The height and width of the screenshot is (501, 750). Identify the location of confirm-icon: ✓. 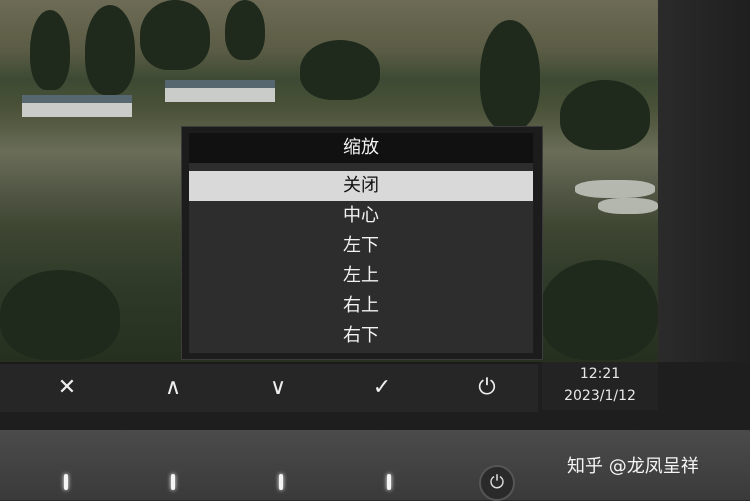
(382, 388).